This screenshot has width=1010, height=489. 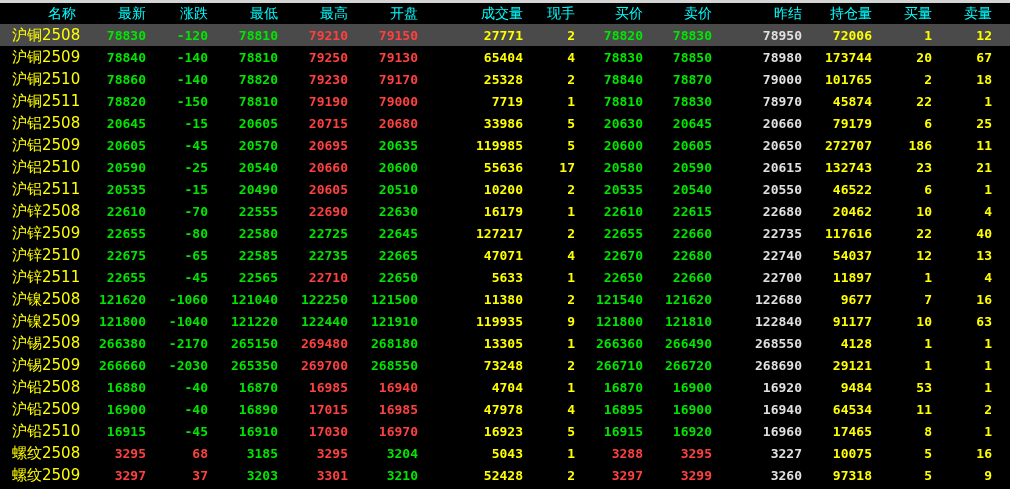 What do you see at coordinates (257, 101) in the screenshot?
I see `table-cell-text: 78810` at bounding box center [257, 101].